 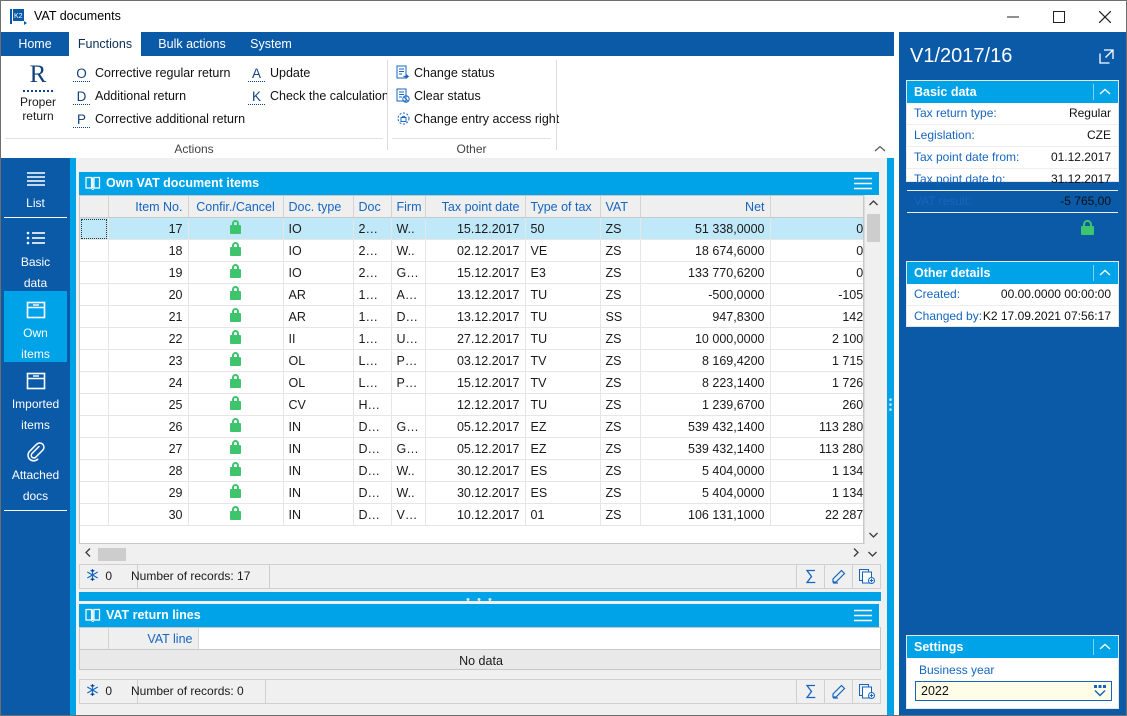 What do you see at coordinates (620, 207) in the screenshot?
I see `column-header-vat-8: VAT` at bounding box center [620, 207].